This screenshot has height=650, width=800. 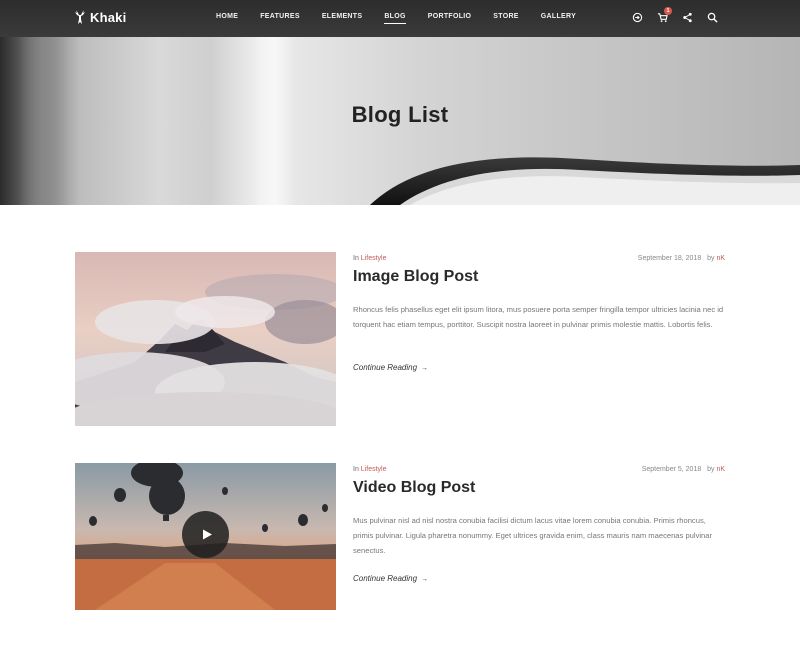 I want to click on post-meta: In Lifestyle September 18, 2018 by nK, so click(x=539, y=258).